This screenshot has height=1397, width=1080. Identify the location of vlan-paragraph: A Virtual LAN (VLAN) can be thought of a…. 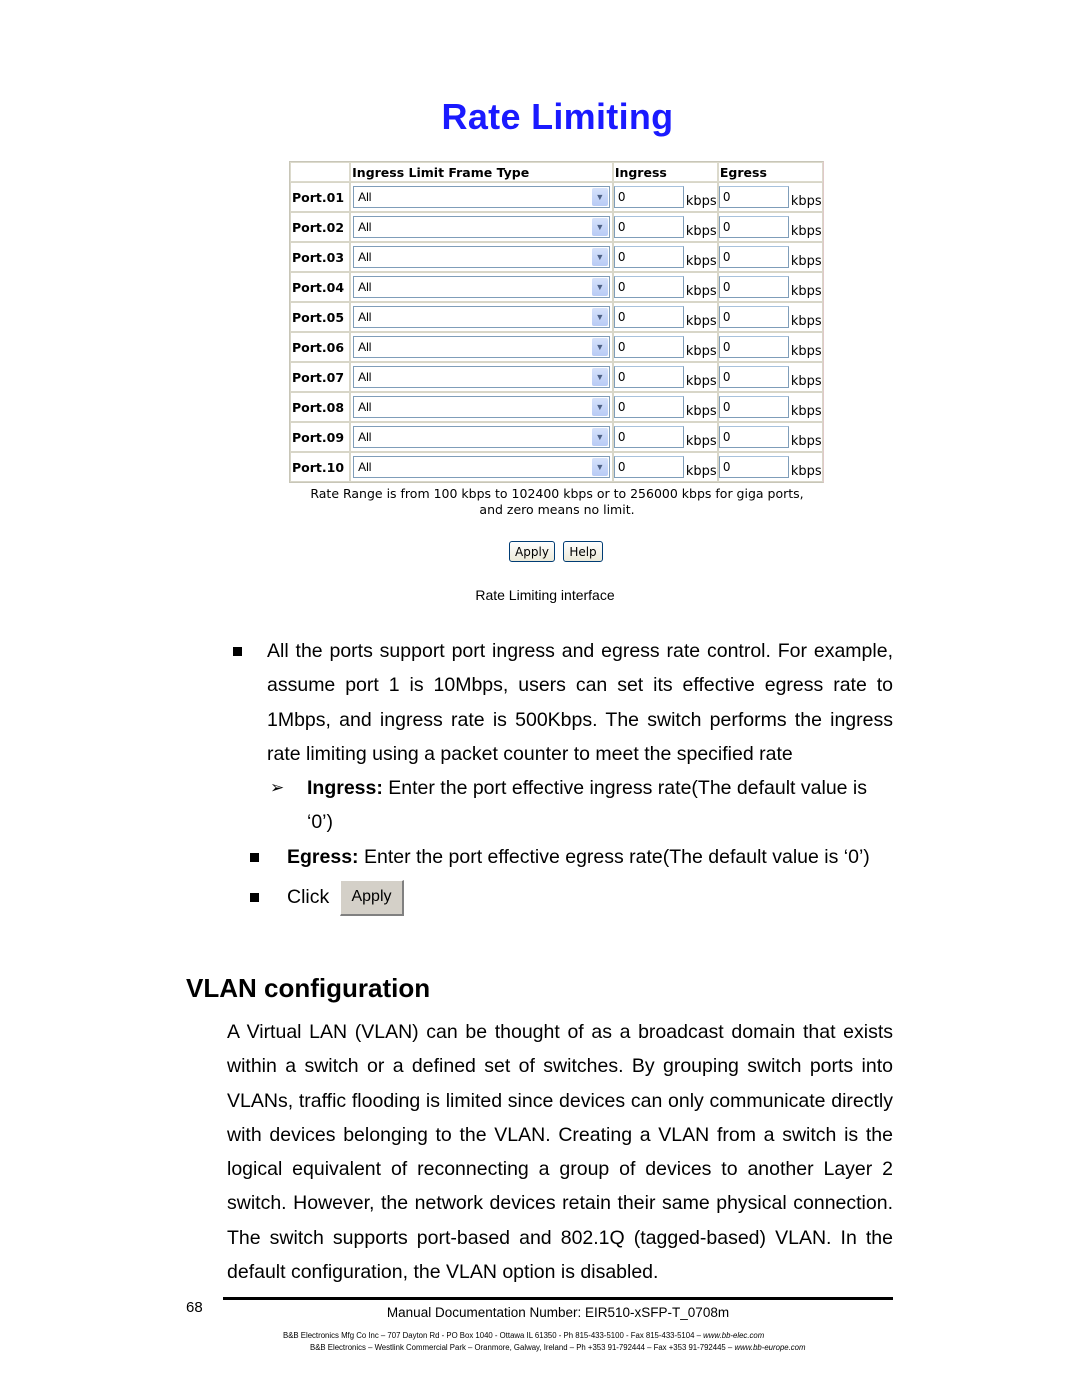
(560, 1152).